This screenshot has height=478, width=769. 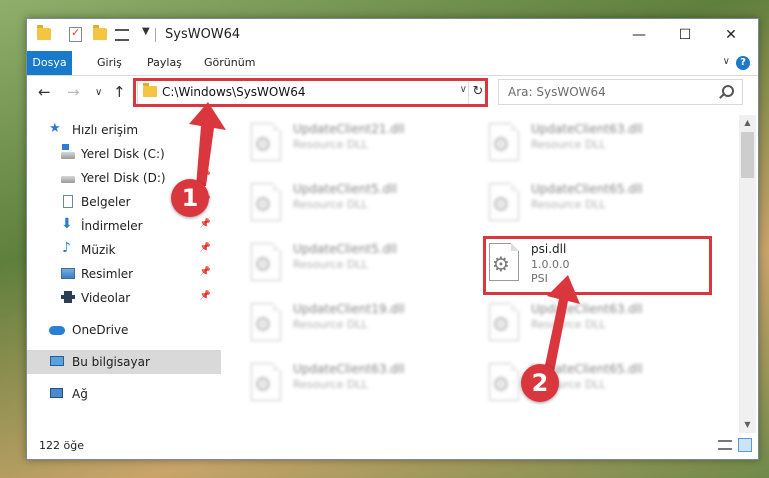 What do you see at coordinates (728, 91) in the screenshot?
I see `search-icon` at bounding box center [728, 91].